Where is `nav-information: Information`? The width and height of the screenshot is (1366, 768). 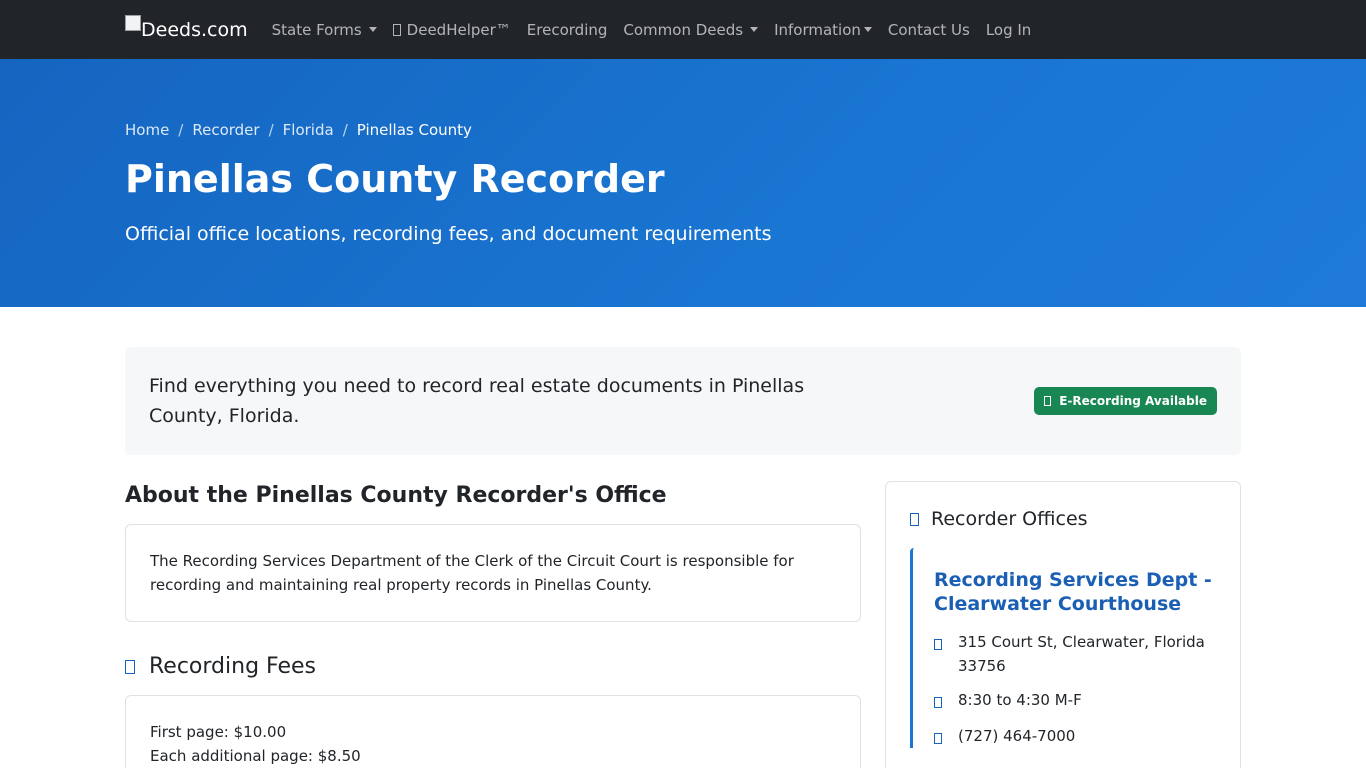
nav-information: Information is located at coordinates (823, 30).